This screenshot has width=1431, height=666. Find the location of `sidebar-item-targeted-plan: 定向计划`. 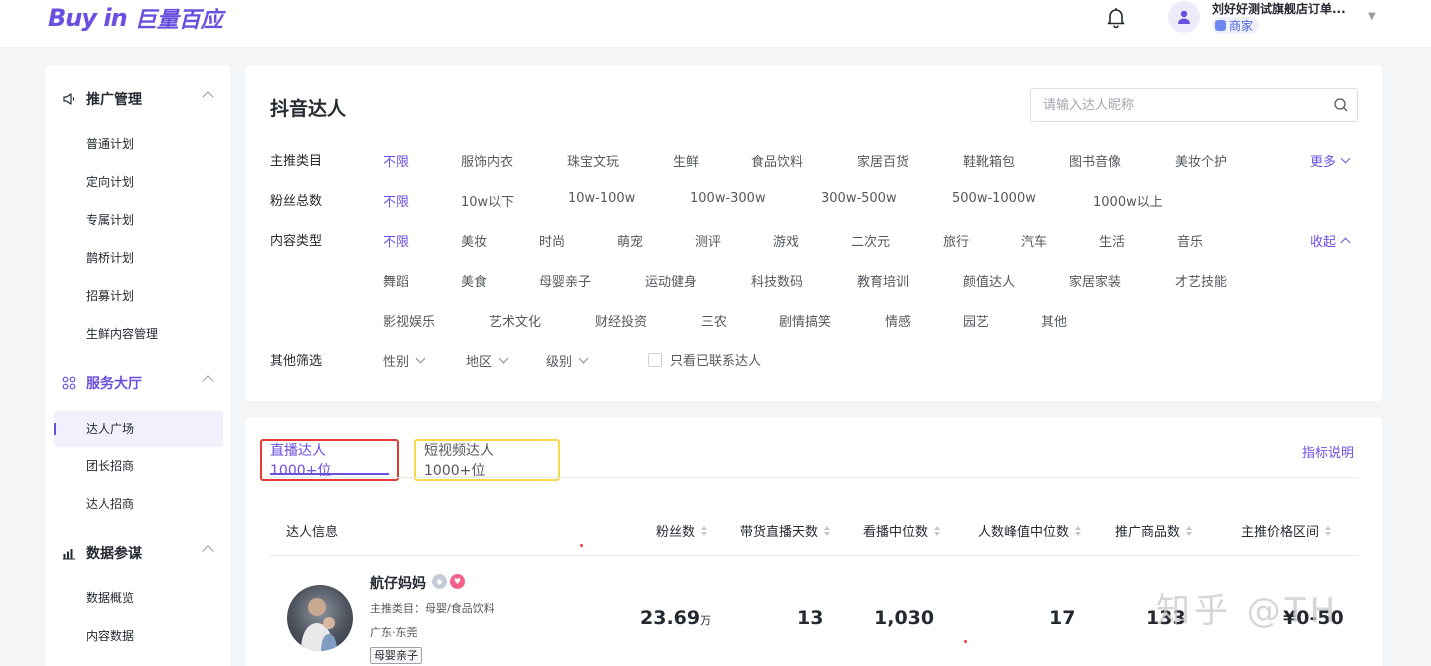

sidebar-item-targeted-plan: 定向计划 is located at coordinates (110, 182).